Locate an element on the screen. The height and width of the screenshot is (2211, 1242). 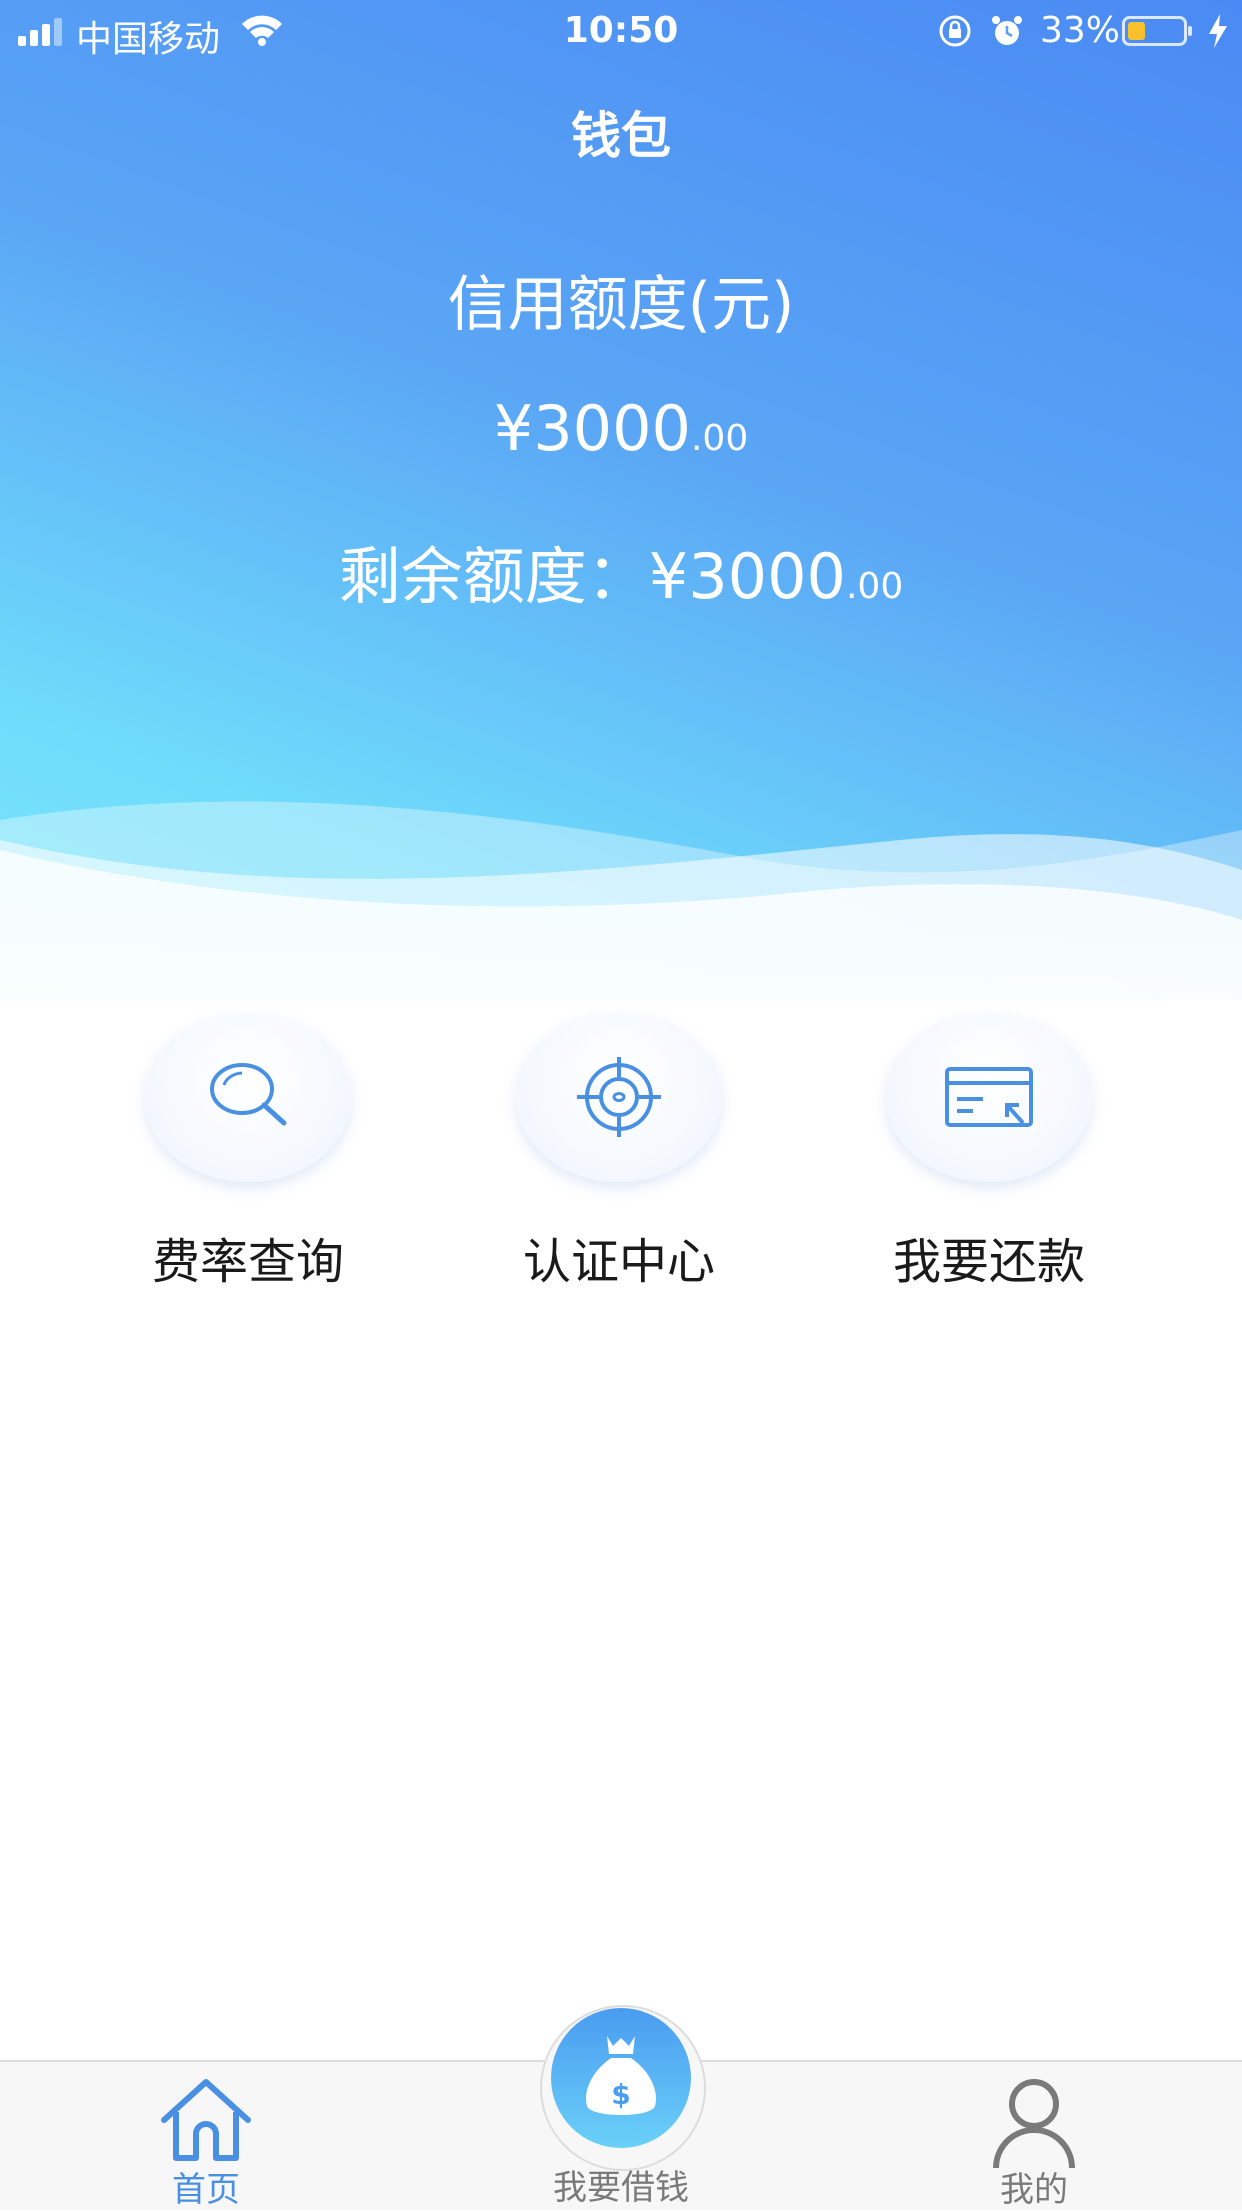
remaining-credit-cents: .00 is located at coordinates (874, 586).